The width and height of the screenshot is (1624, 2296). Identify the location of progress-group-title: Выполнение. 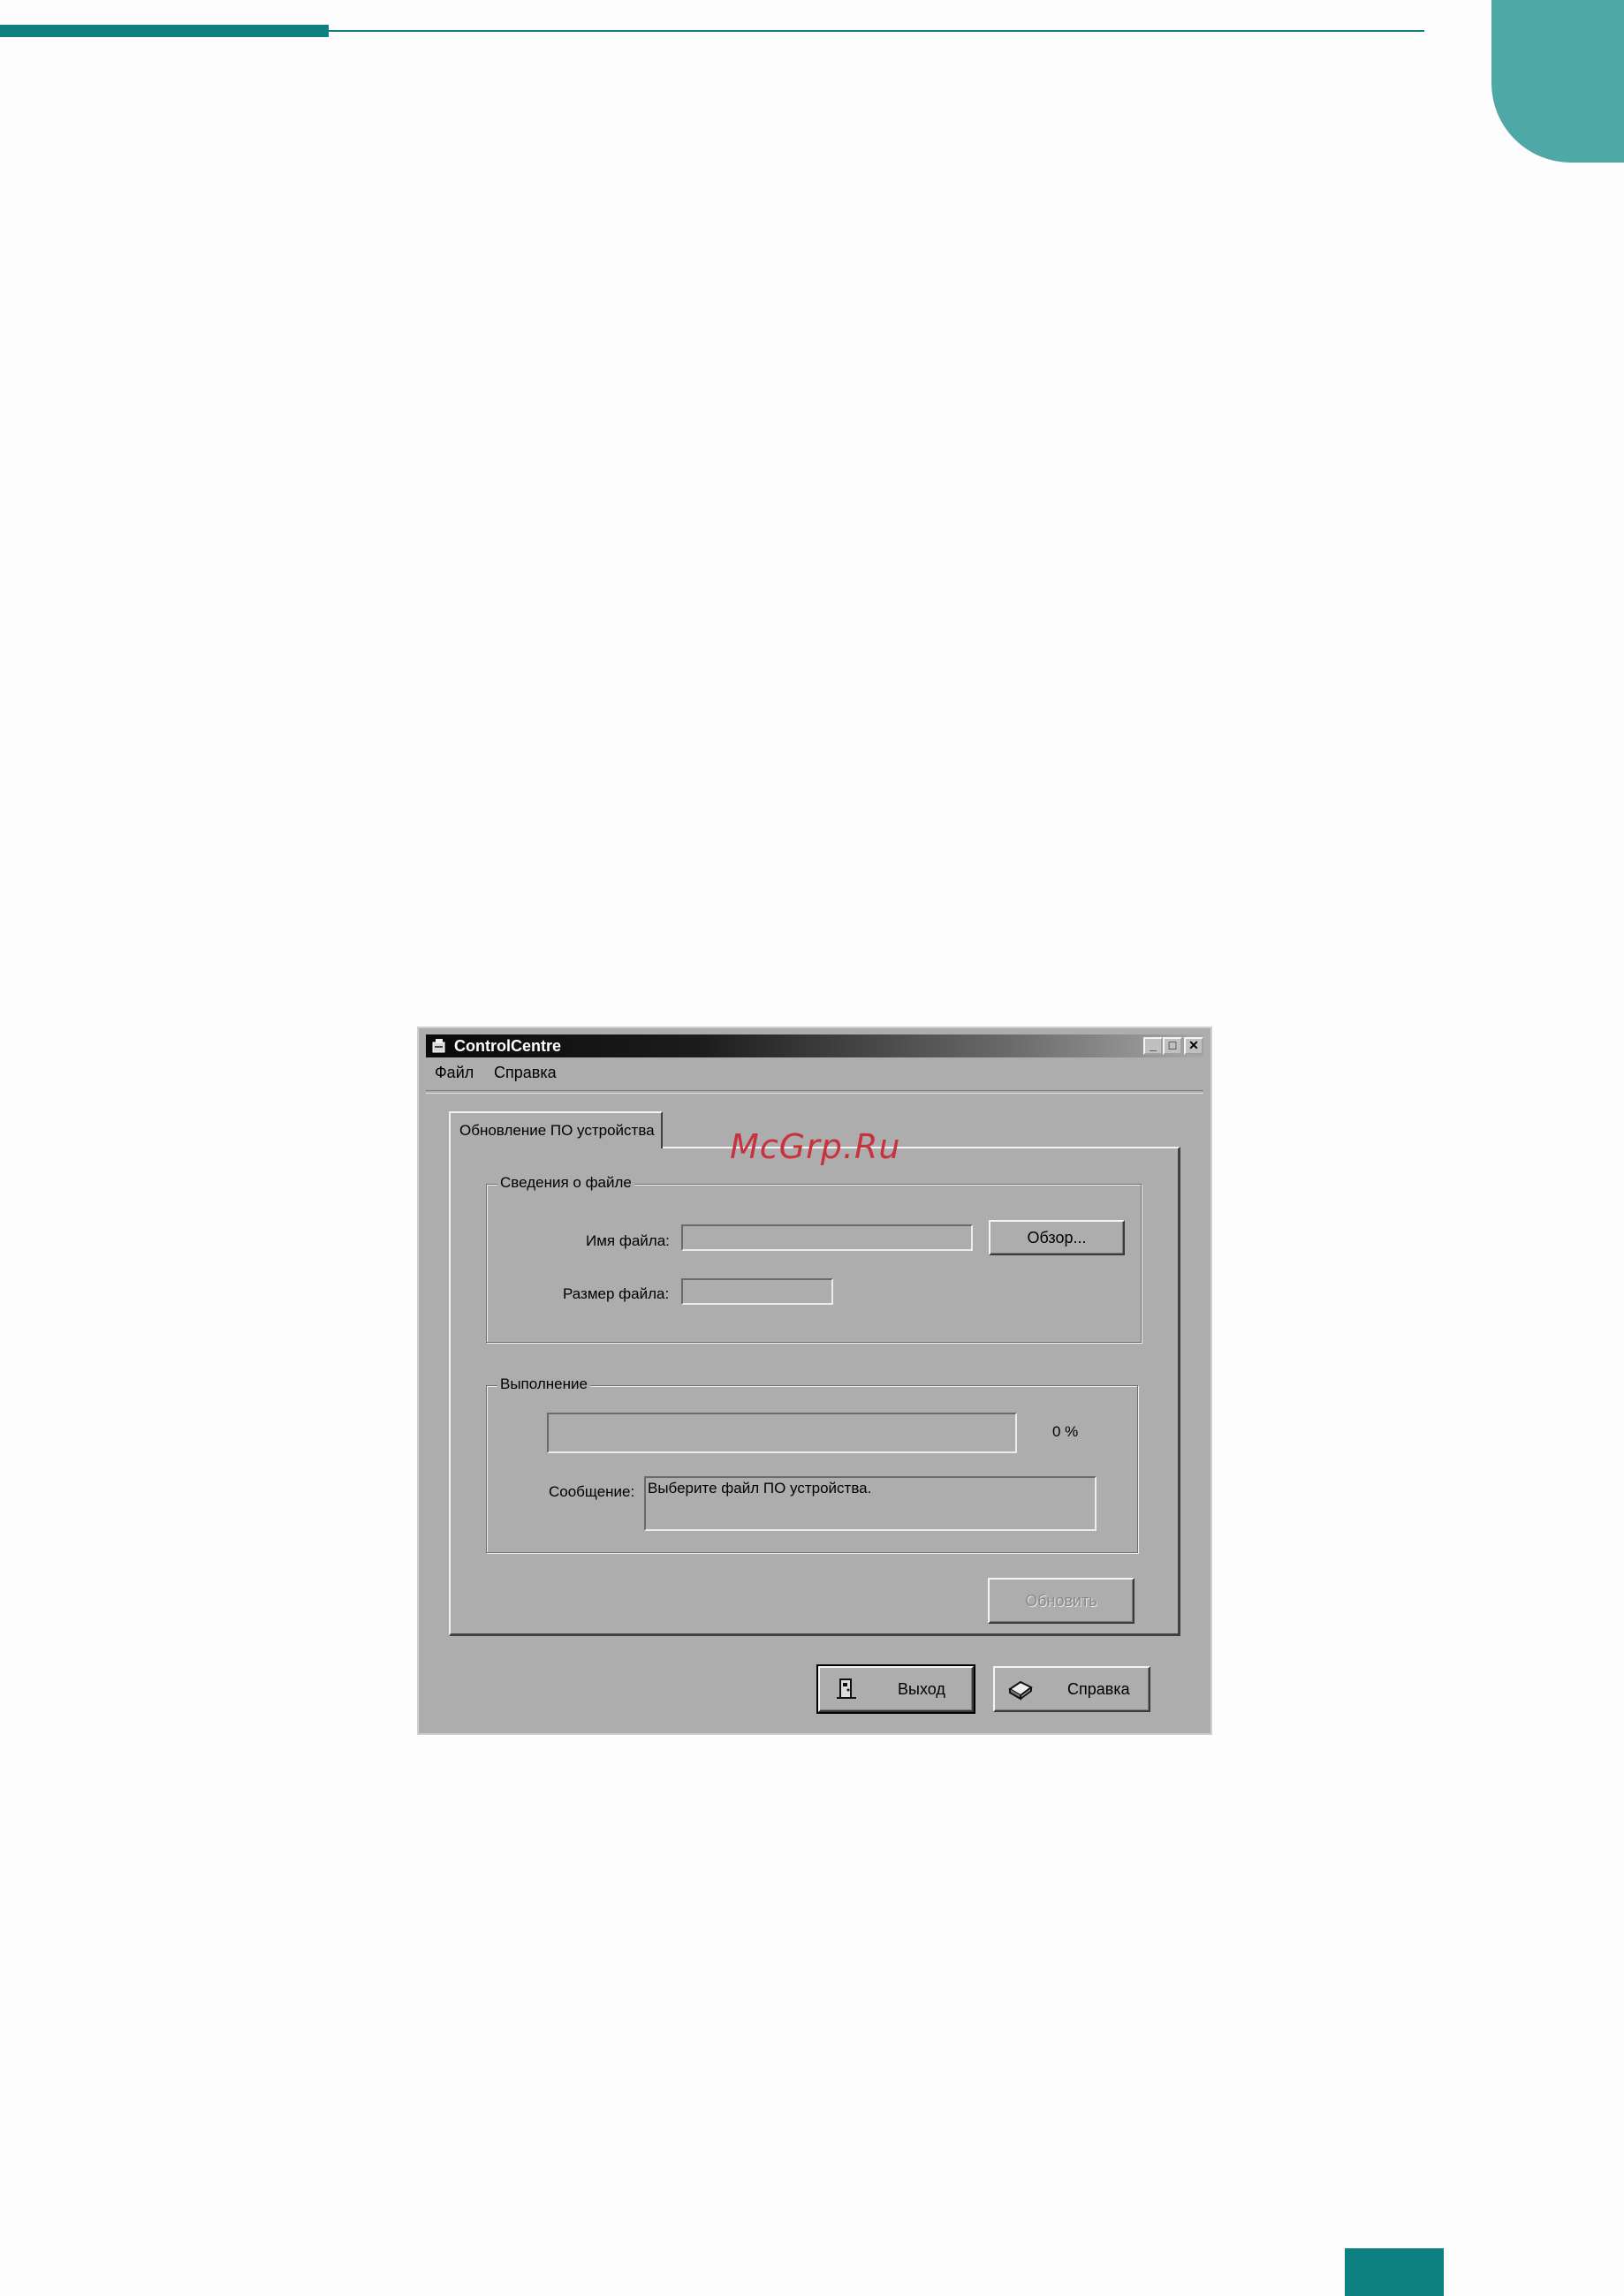
(543, 1384).